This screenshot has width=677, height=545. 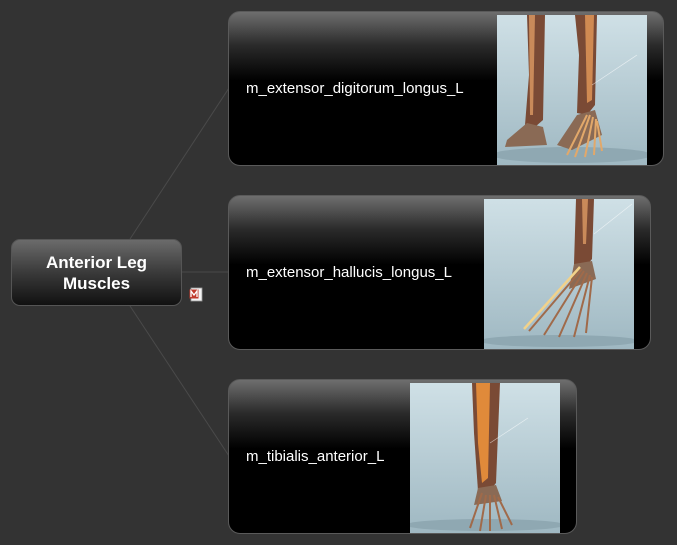 What do you see at coordinates (96, 283) in the screenshot?
I see `central-topic-line2: Muscles` at bounding box center [96, 283].